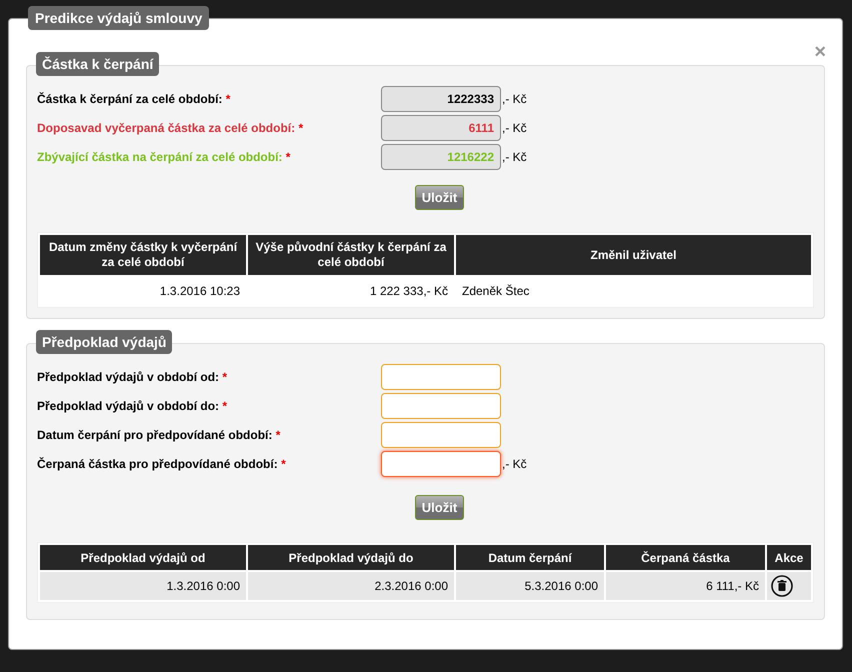  I want to click on column-header: Změnil uživatel, so click(633, 255).